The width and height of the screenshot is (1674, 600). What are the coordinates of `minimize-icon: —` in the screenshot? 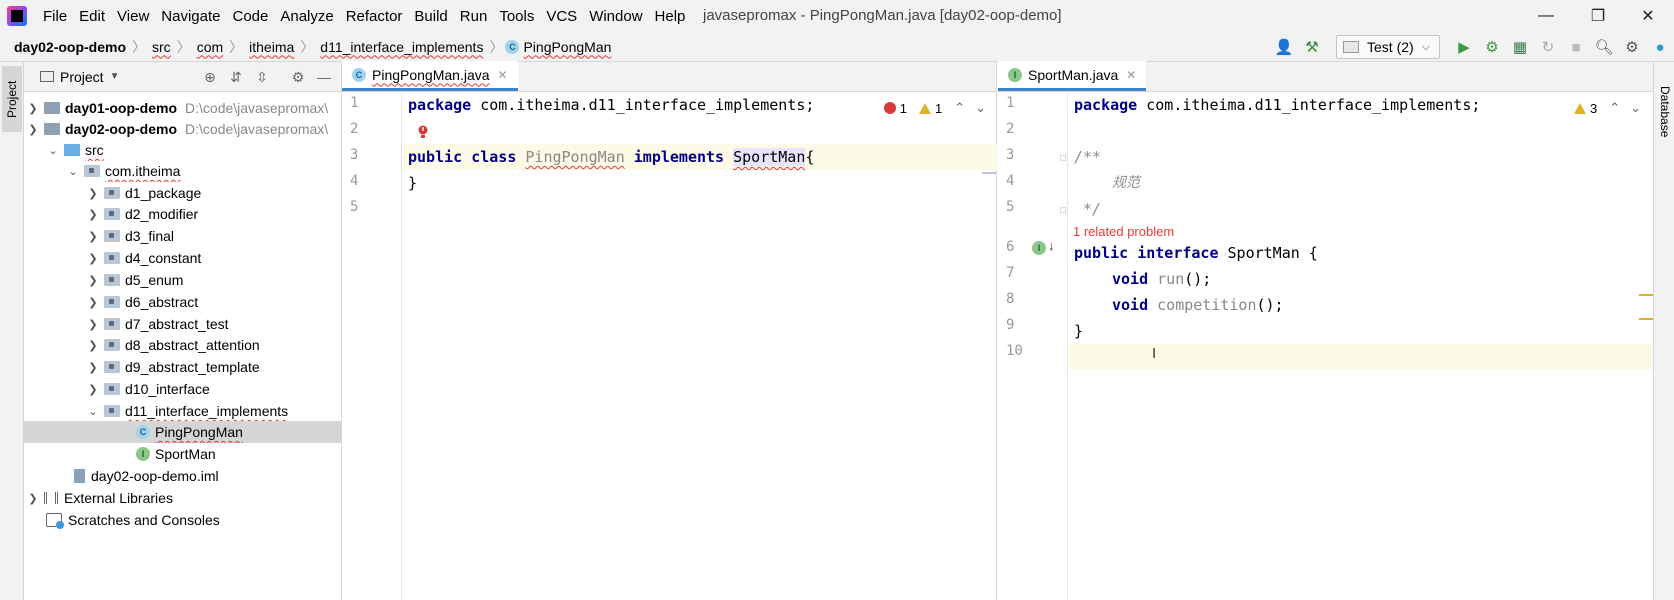 It's located at (1546, 16).